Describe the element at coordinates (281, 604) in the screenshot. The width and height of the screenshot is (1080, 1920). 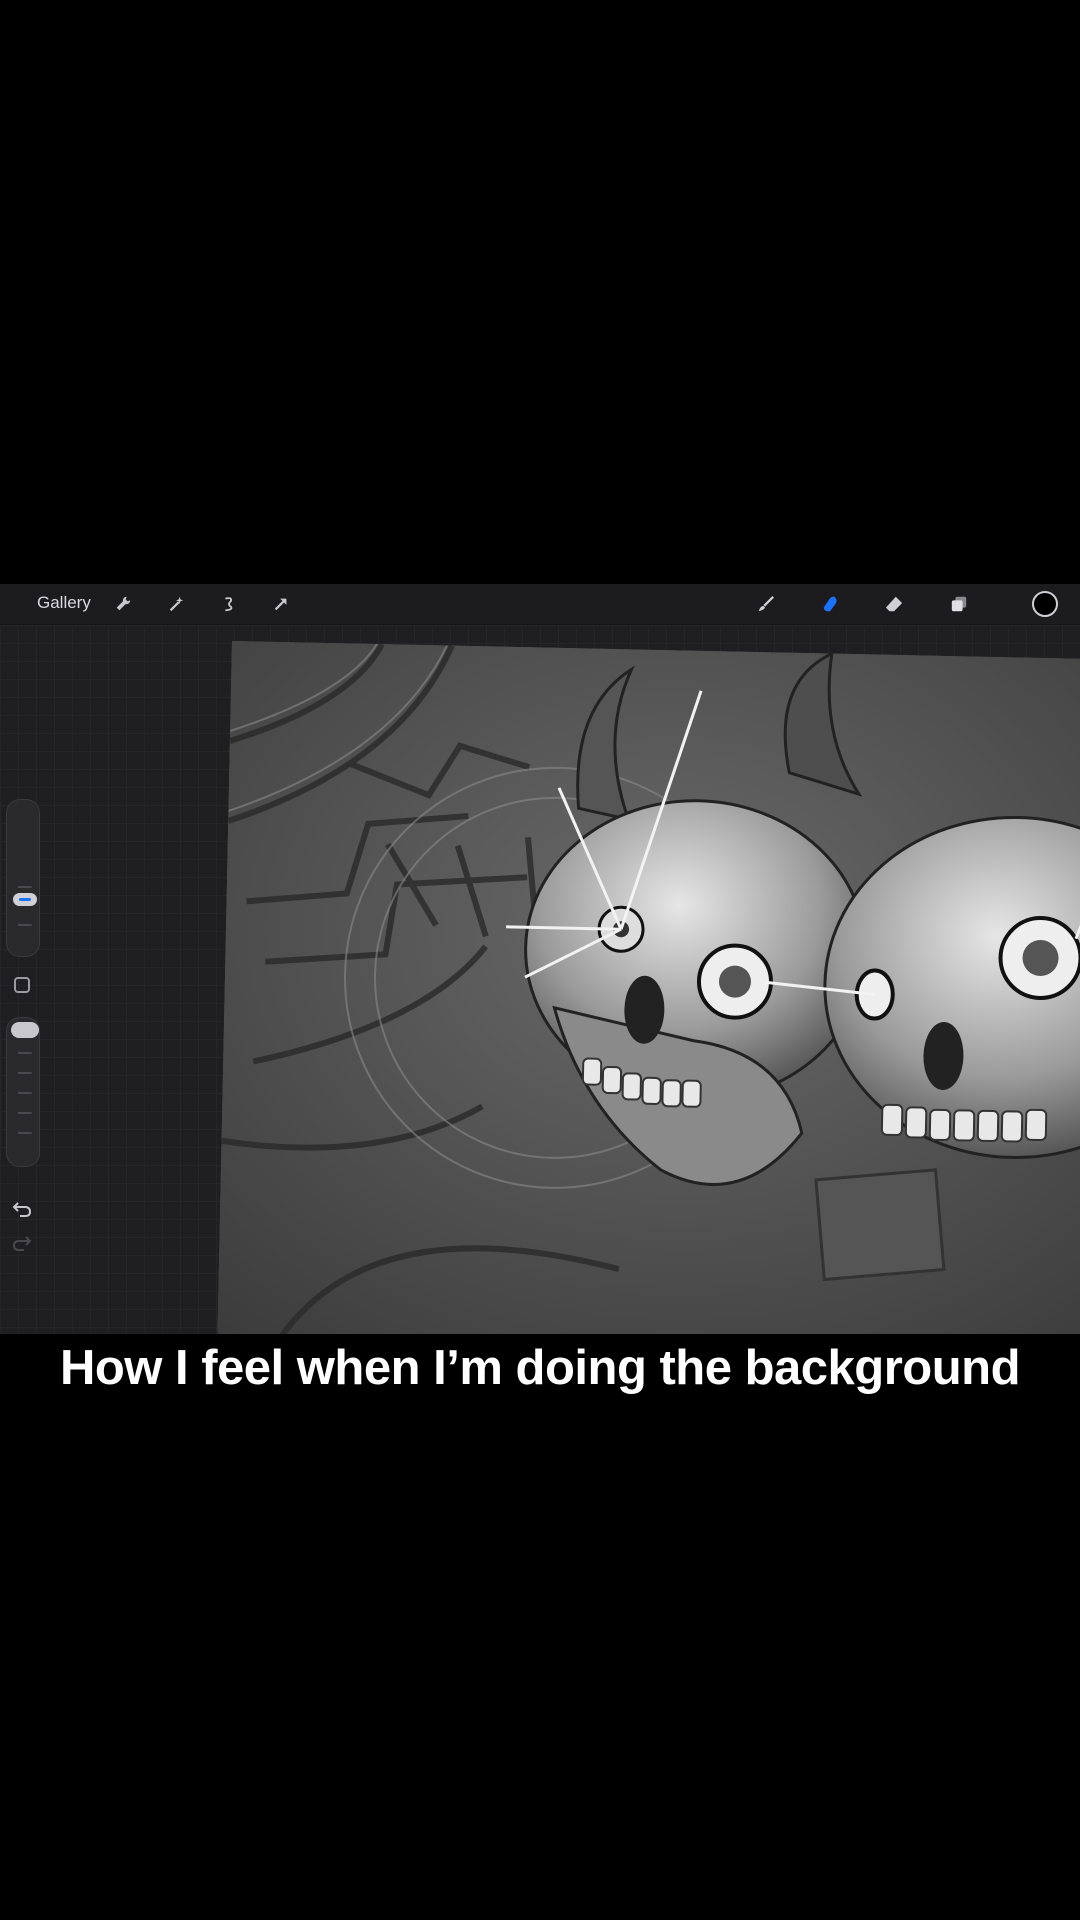
I see `transform-arrow-icon` at that location.